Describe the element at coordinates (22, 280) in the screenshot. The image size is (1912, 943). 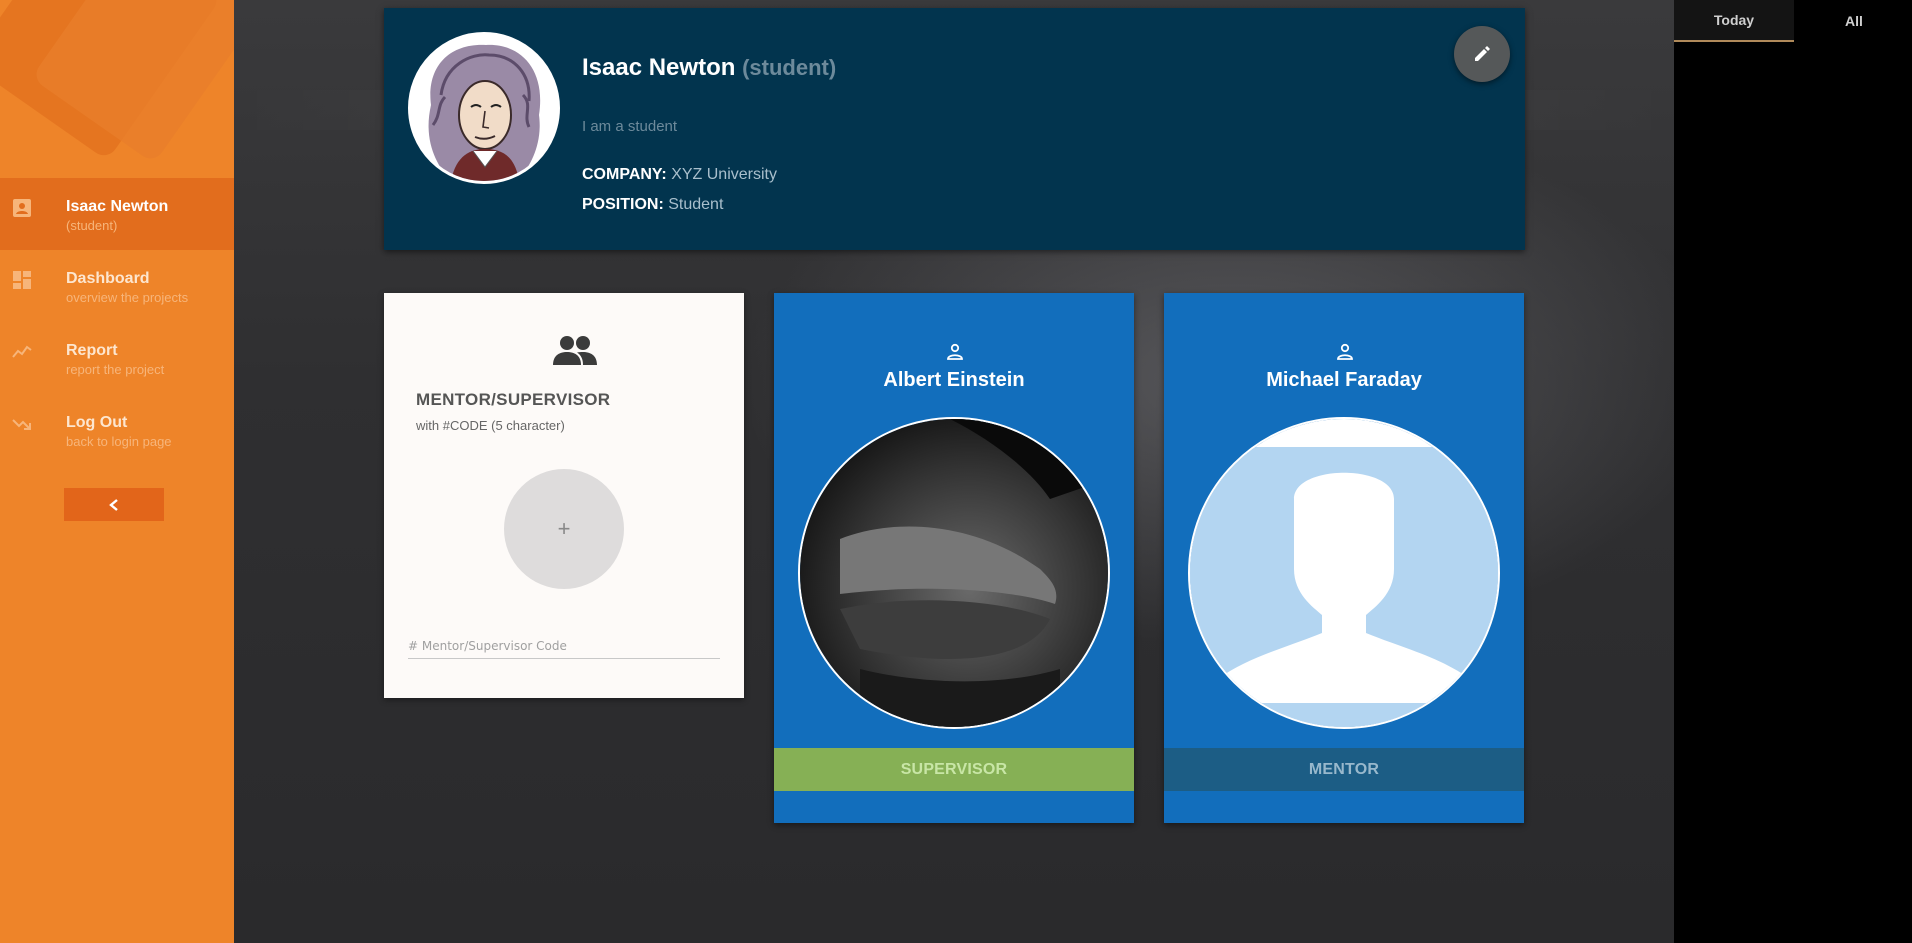
I see `dashboard-icon` at that location.